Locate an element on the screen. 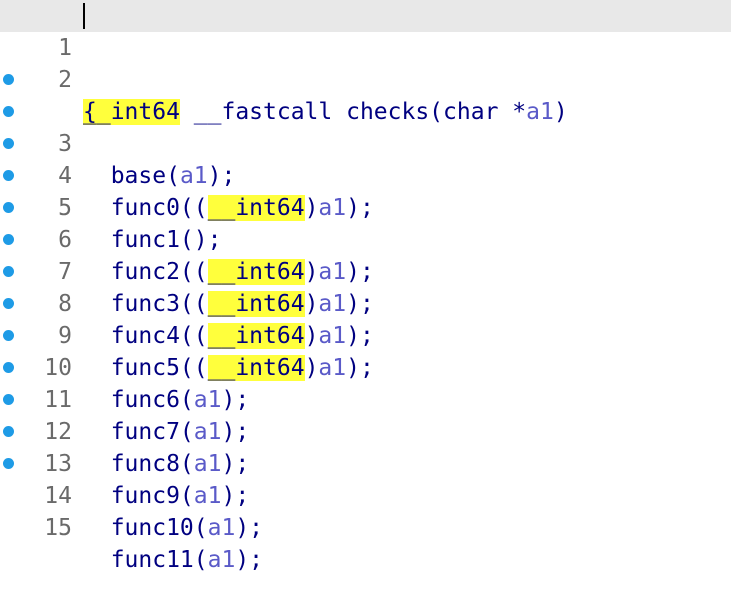 This screenshot has width=731, height=608. call-text: func10( is located at coordinates (145, 528).